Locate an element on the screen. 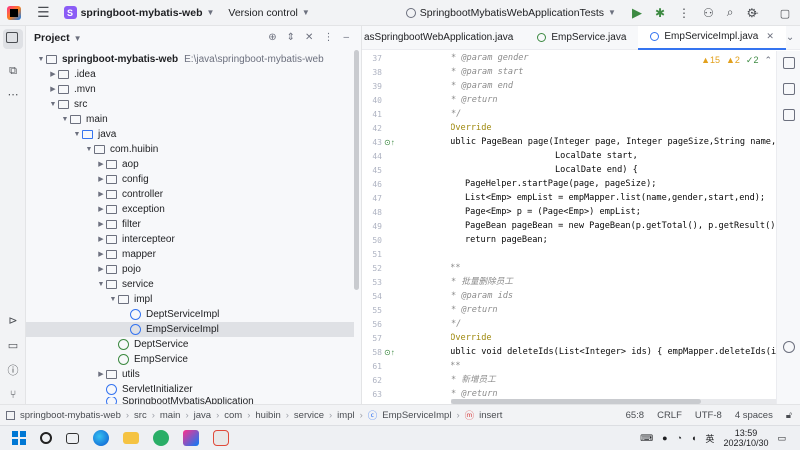 The image size is (800, 450). tree-item-com-huibin: ▼ com.huibin is located at coordinates (190, 149).